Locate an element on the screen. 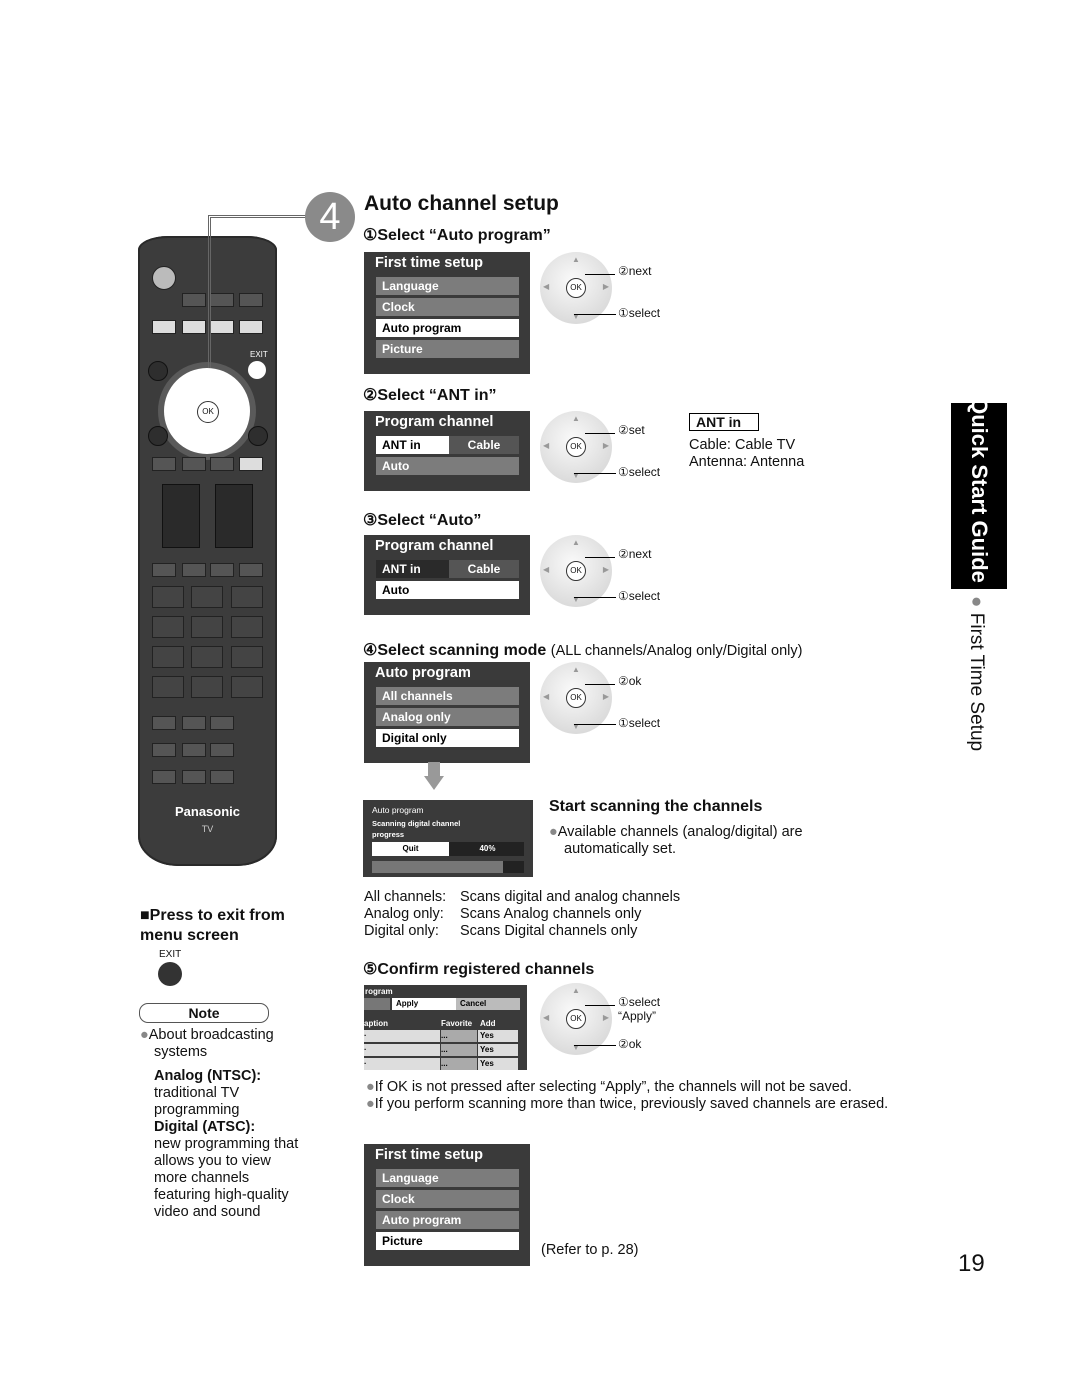  dial-label-top: ②ok is located at coordinates (630, 681).